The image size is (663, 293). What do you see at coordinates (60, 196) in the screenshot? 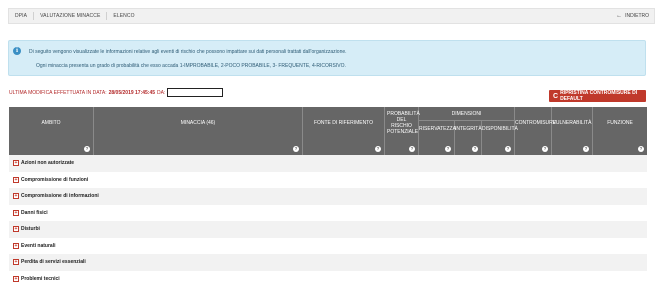
I see `group-label: Compromissione di informazioni` at bounding box center [60, 196].